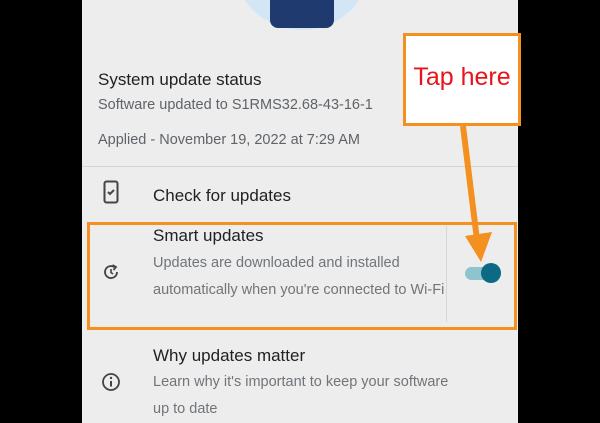 This screenshot has height=423, width=600. Describe the element at coordinates (302, 14) in the screenshot. I see `phone-illustration-icon` at that location.